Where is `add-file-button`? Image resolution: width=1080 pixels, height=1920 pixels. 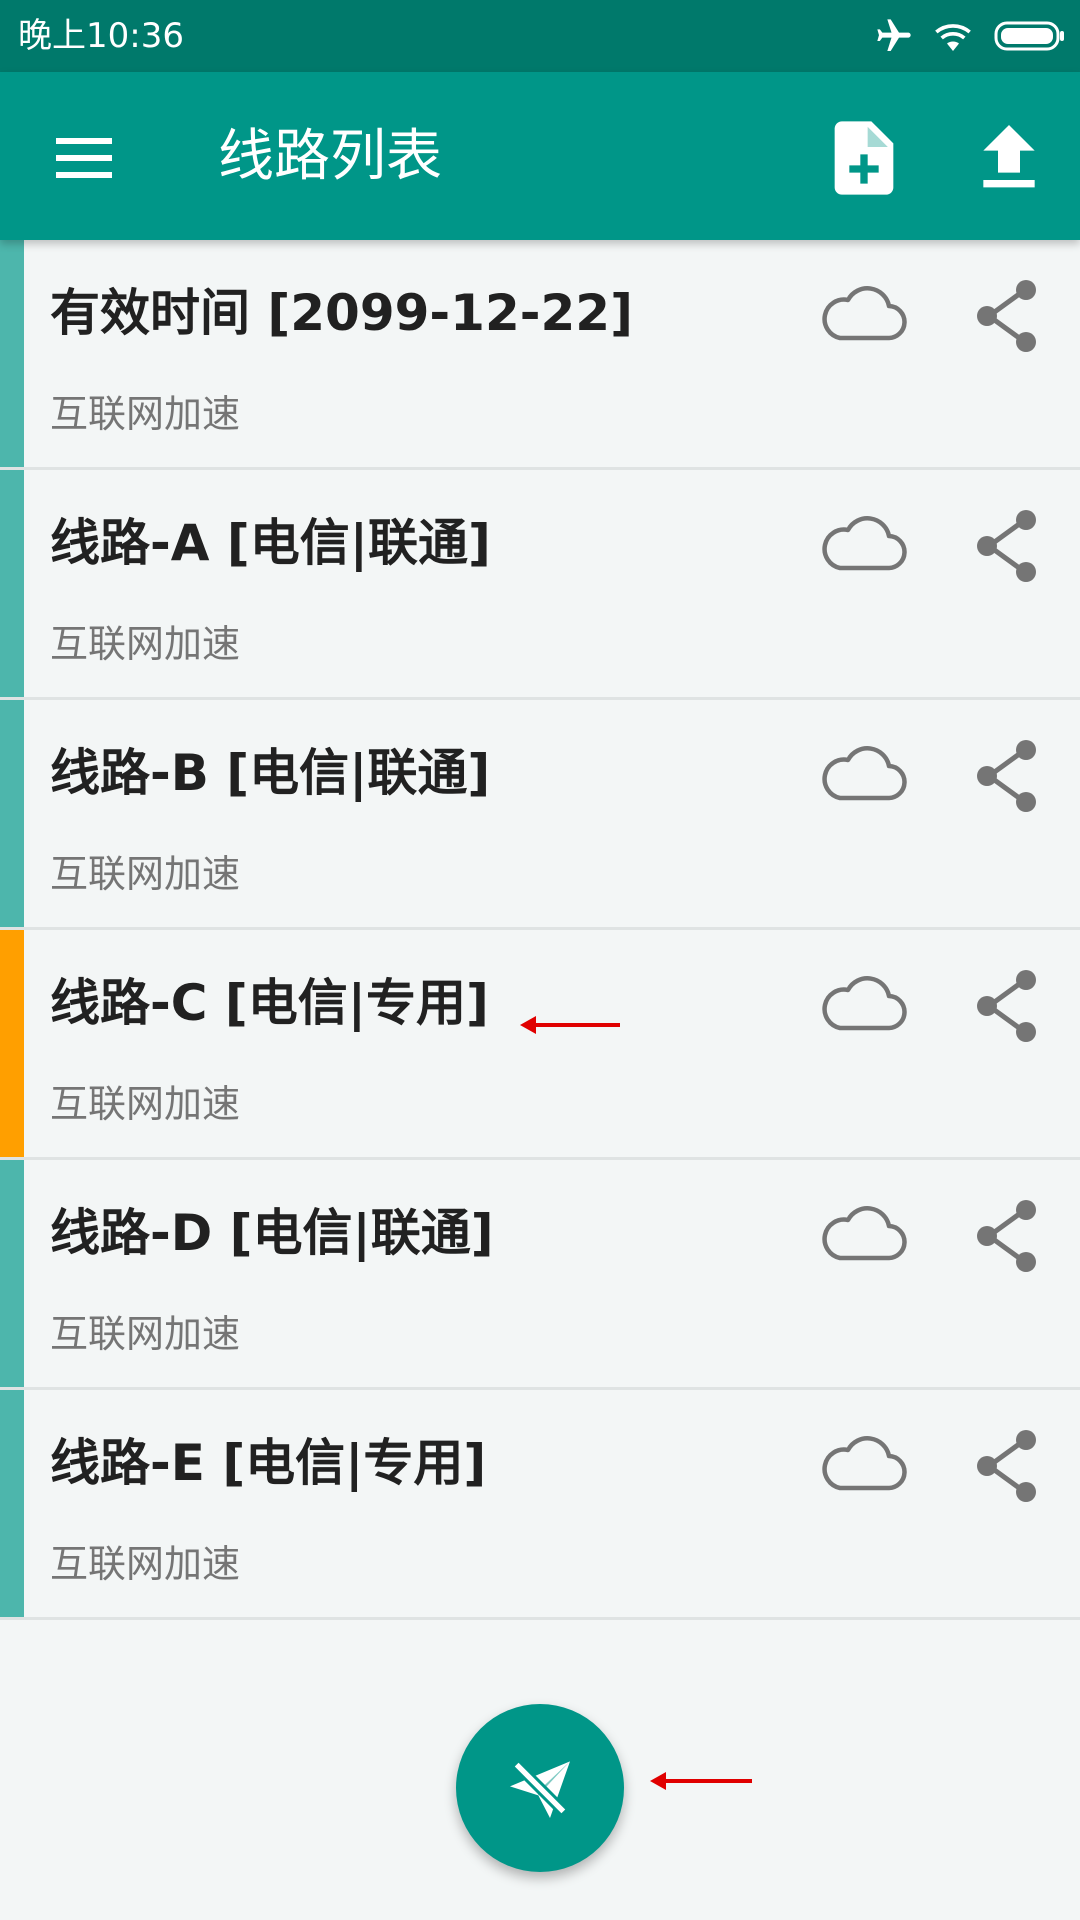
add-file-button is located at coordinates (864, 158).